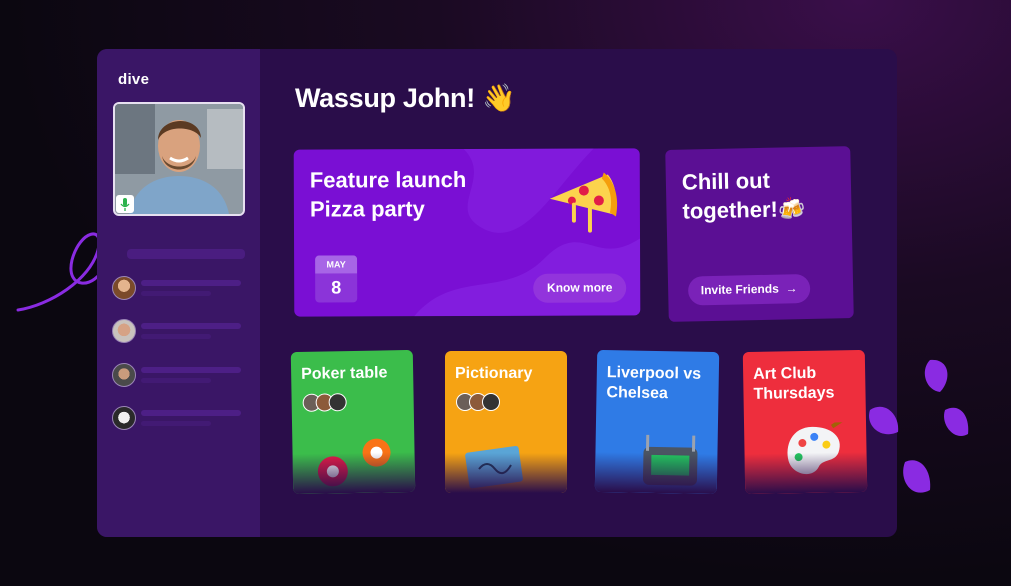 The height and width of the screenshot is (586, 1011). Describe the element at coordinates (494, 373) in the screenshot. I see `room-title: Pictionary` at that location.